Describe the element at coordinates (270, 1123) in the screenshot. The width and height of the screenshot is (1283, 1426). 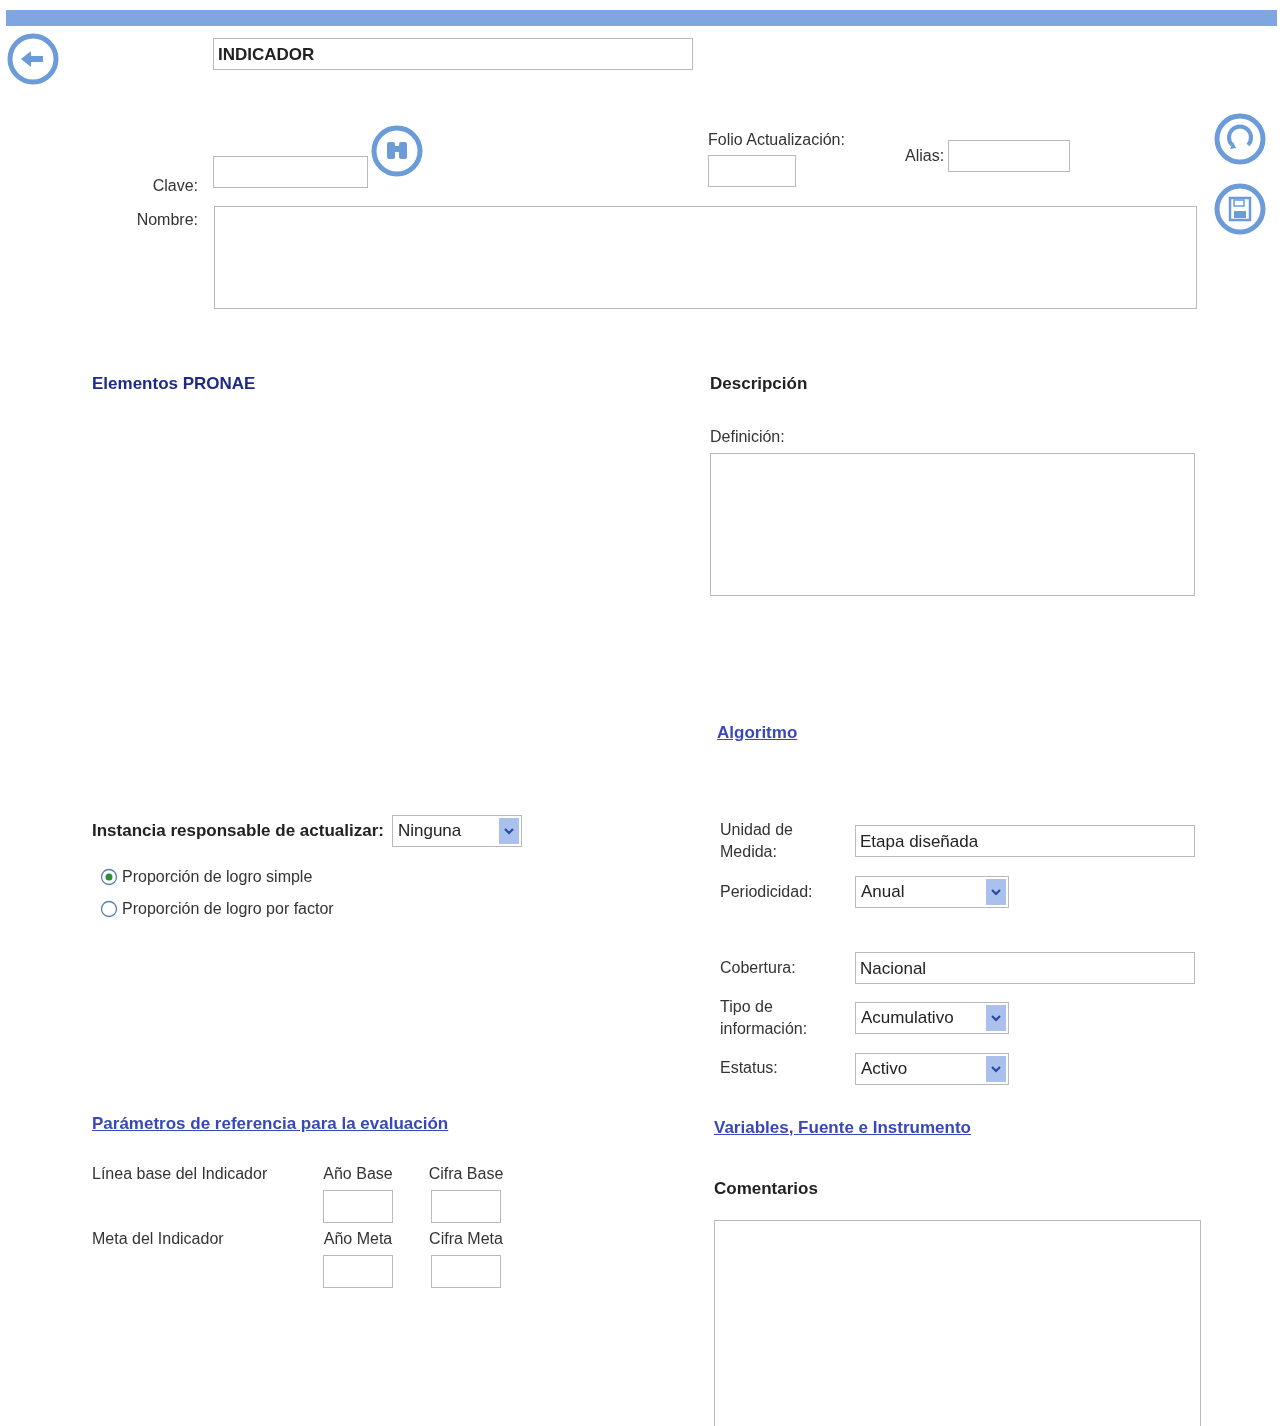
I see `section-link: Parámetros de referencia para la evaluación` at that location.